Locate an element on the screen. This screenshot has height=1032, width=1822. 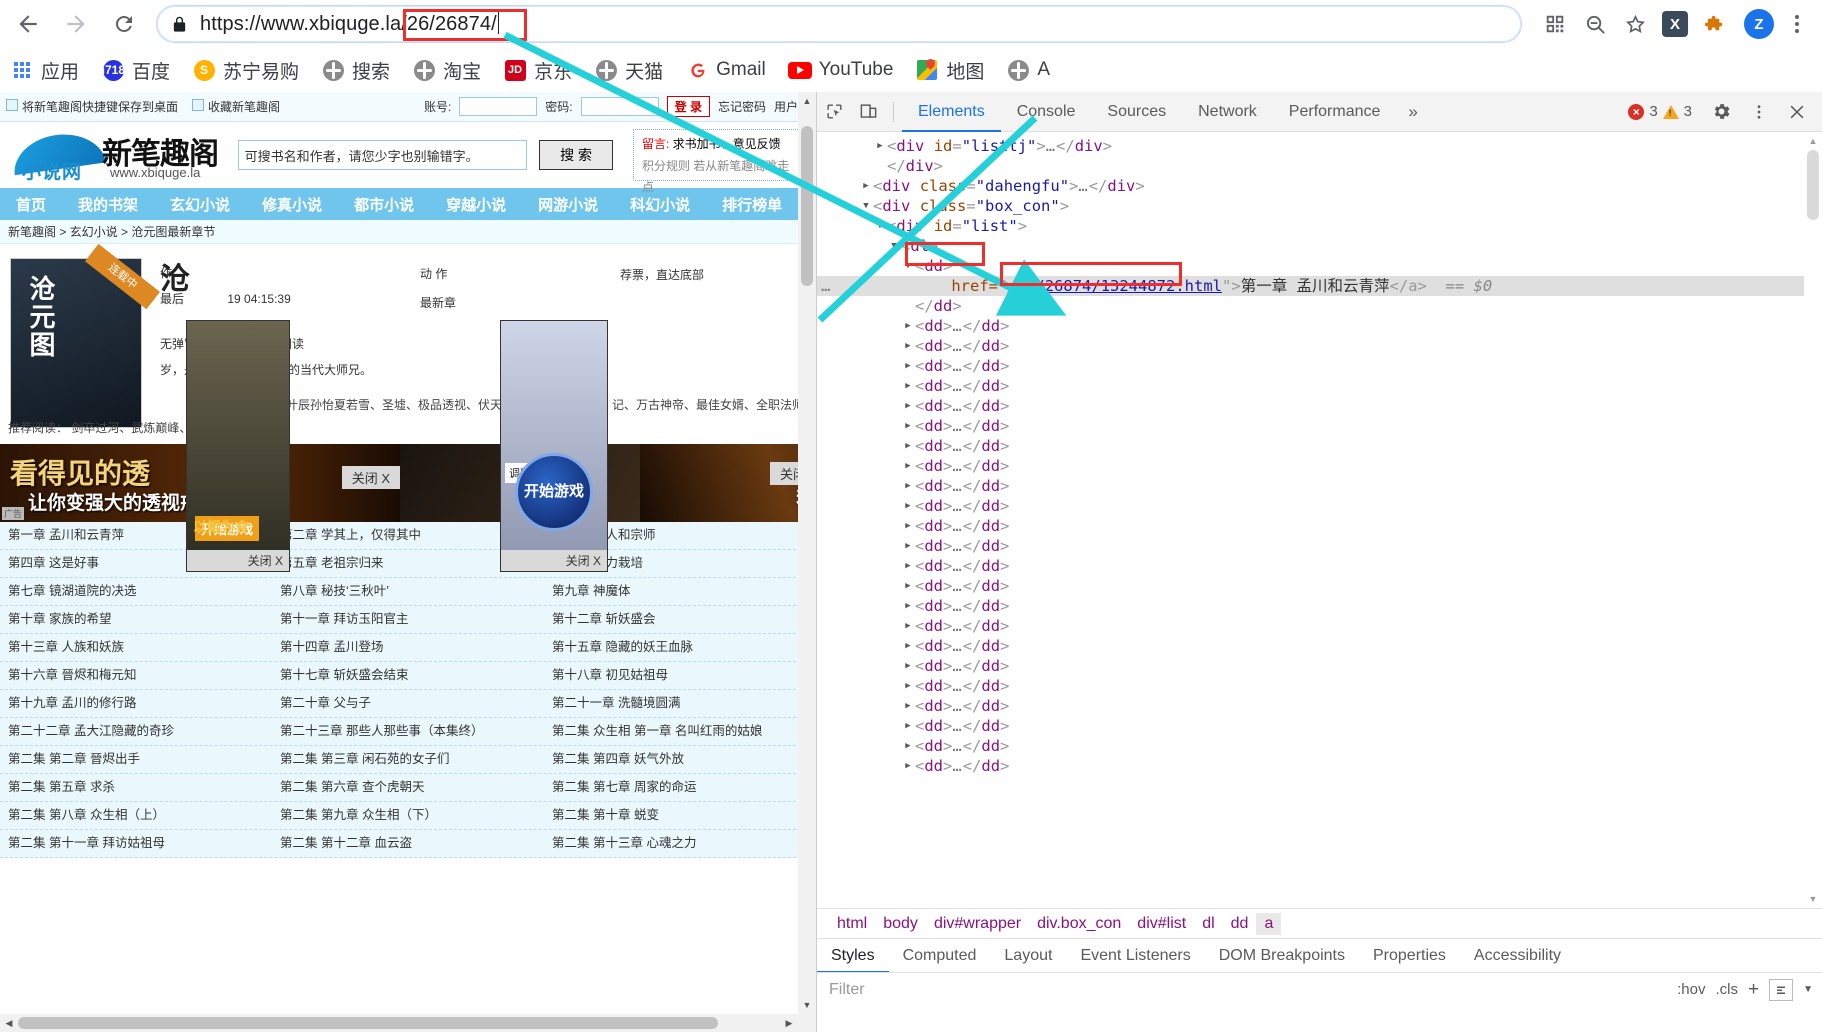
chapter-link: 第二十二章 孟大江隐藏的奇珍 is located at coordinates (136, 731).